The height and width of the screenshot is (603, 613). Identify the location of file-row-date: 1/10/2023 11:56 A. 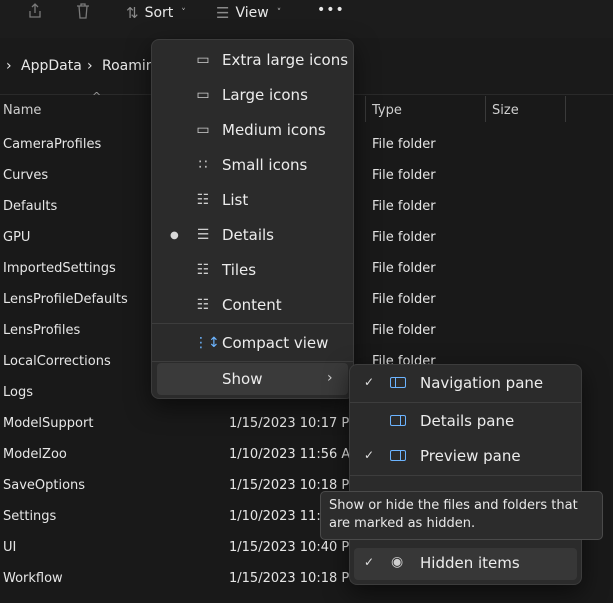
(290, 454).